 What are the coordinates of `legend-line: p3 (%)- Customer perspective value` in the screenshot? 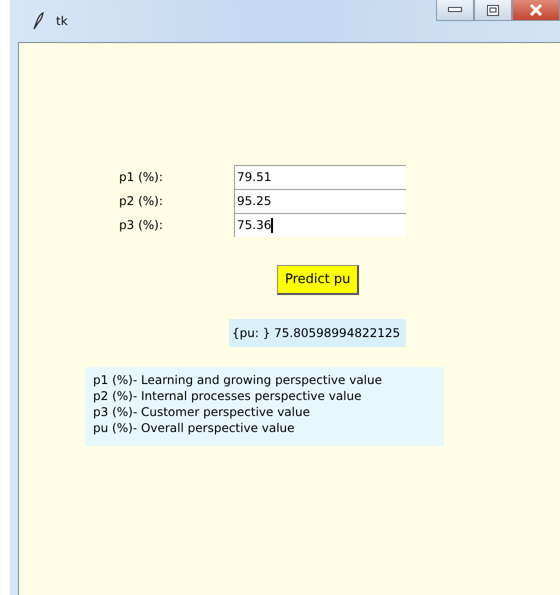 It's located at (202, 412).